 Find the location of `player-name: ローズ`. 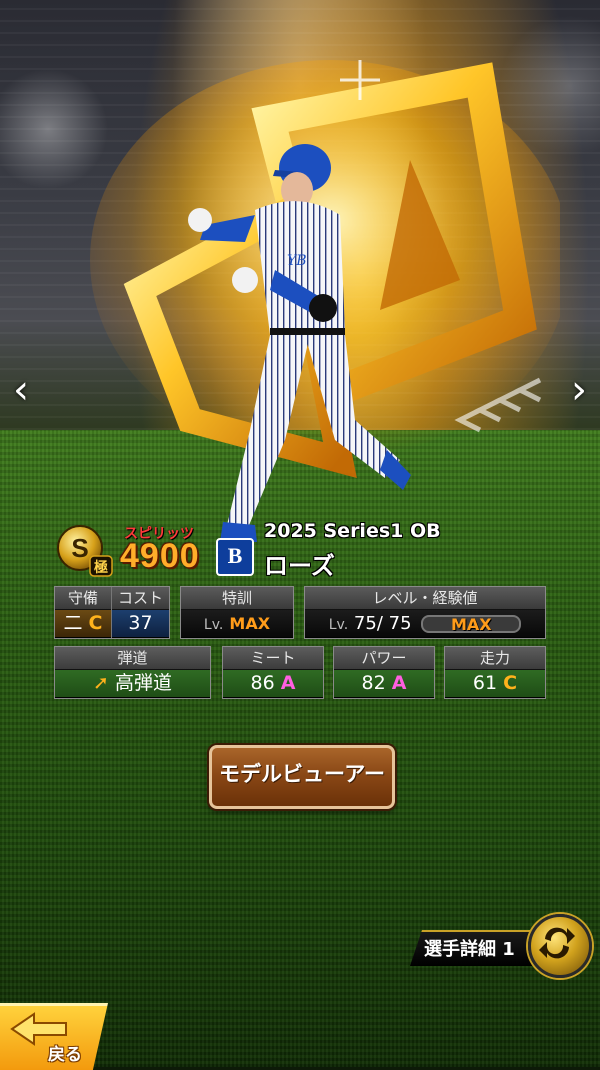

player-name: ローズ is located at coordinates (299, 566).